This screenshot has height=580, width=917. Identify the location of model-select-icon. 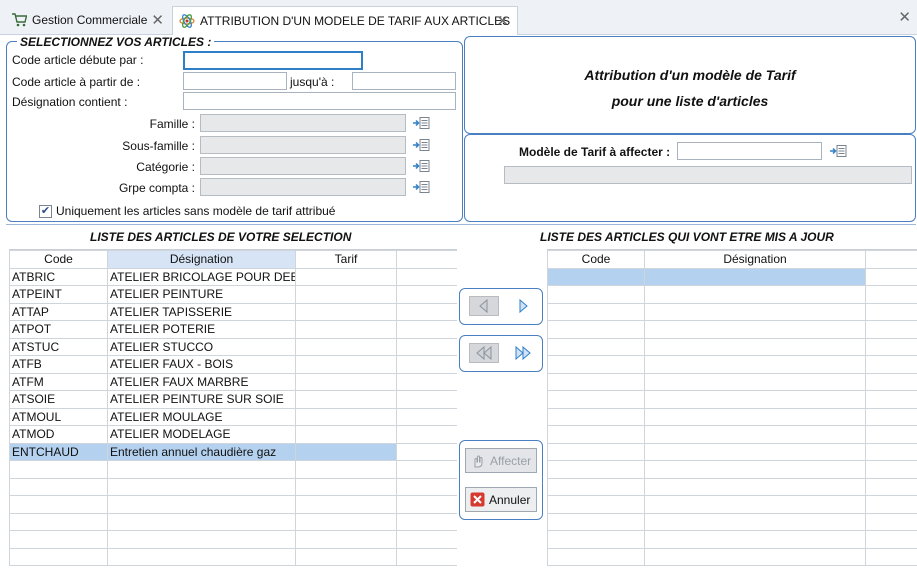
(838, 151).